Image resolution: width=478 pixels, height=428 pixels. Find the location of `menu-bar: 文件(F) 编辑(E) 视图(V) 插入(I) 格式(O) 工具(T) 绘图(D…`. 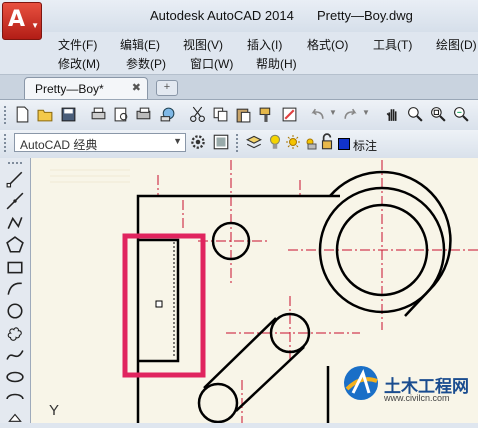

menu-bar: 文件(F) 编辑(E) 视图(V) 插入(I) 格式(O) 工具(T) 绘图(D… is located at coordinates (239, 53).